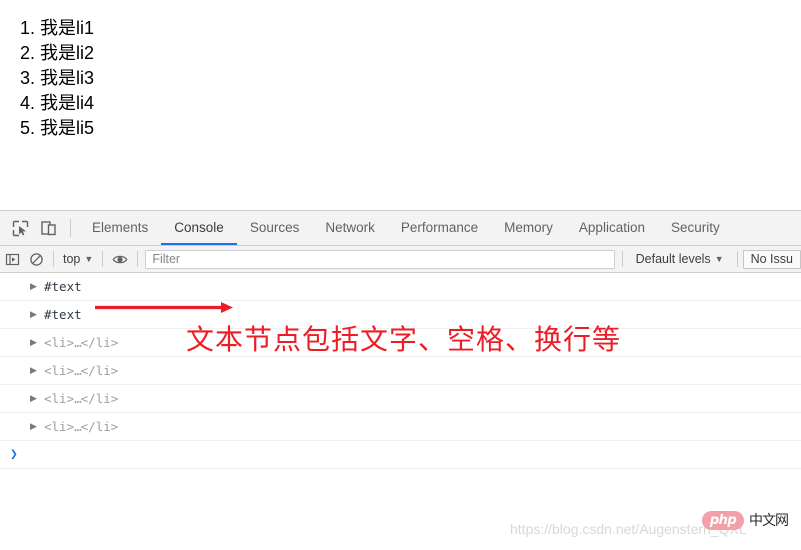 This screenshot has height=550, width=801. Describe the element at coordinates (120, 228) in the screenshot. I see `tab-elements: Elements` at that location.